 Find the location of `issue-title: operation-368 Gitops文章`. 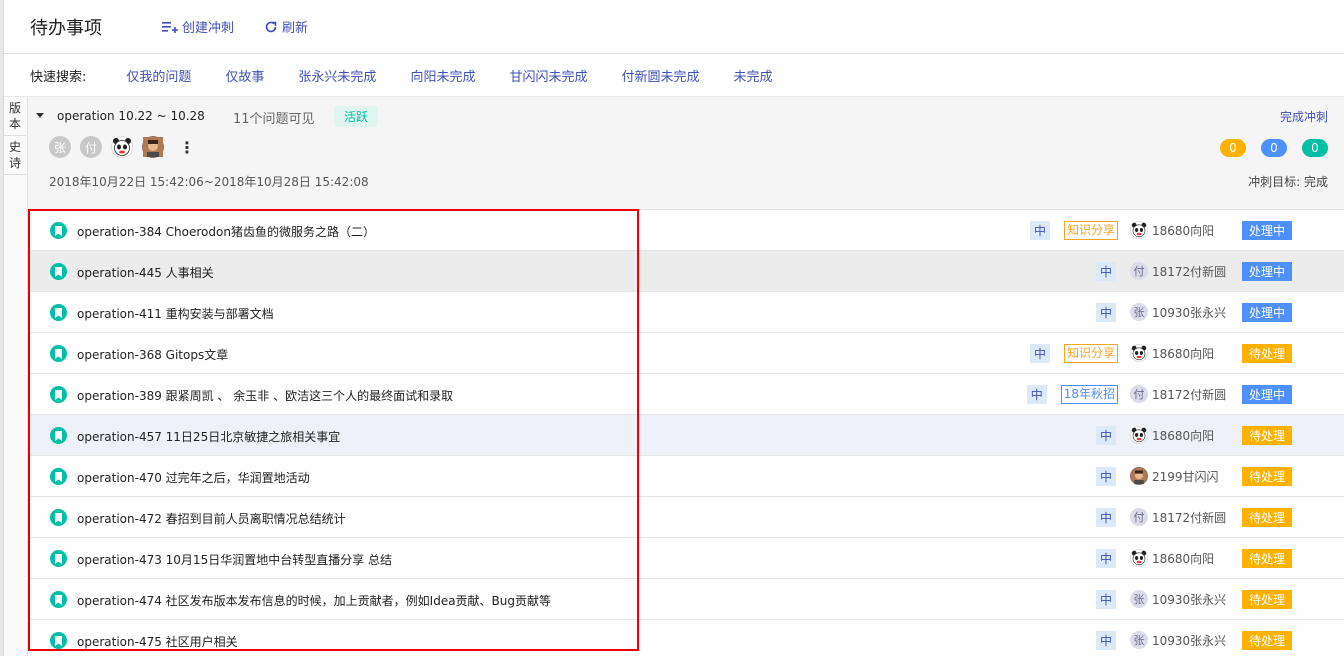

issue-title: operation-368 Gitops文章 is located at coordinates (153, 355).